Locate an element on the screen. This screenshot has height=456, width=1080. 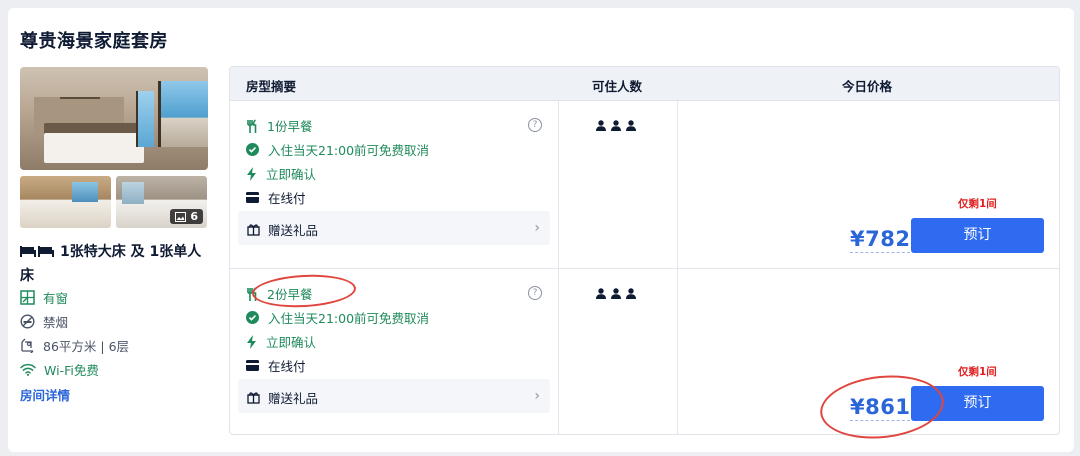
breakfast-label: 1份早餐 is located at coordinates (290, 126).